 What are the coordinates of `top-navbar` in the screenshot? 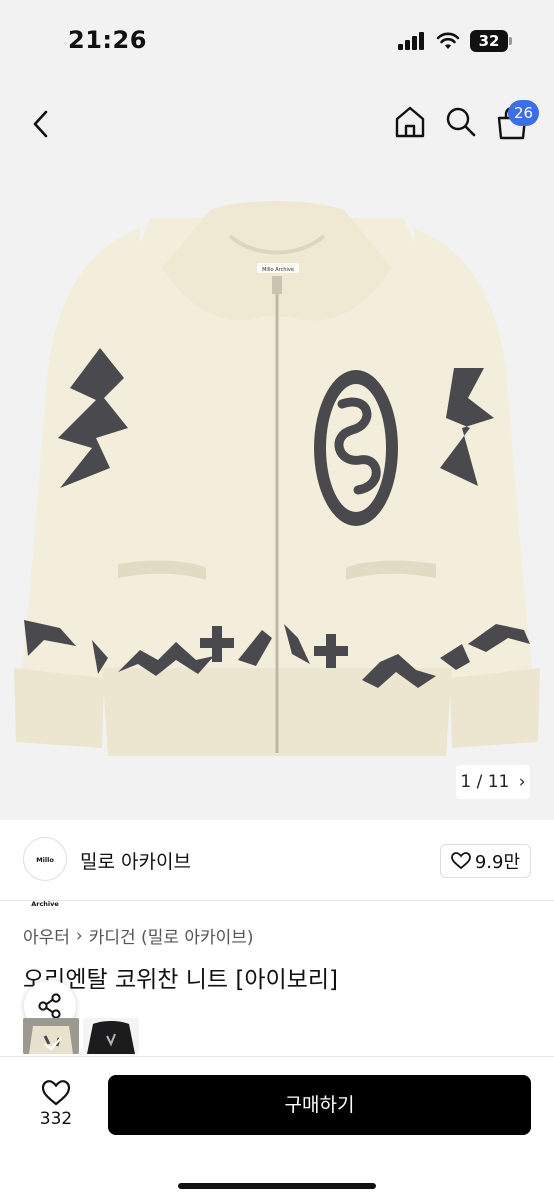 It's located at (277, 126).